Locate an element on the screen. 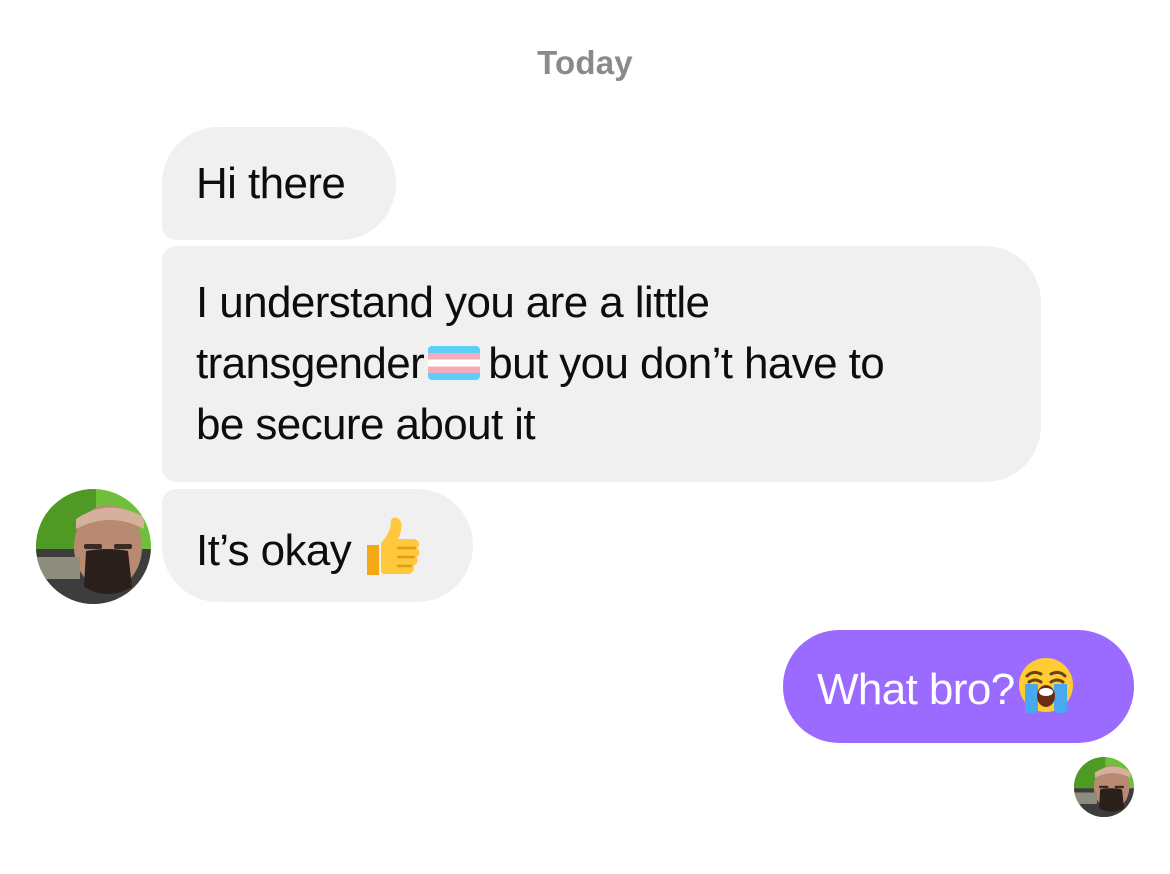  outgoing-message-bubble: What bro? is located at coordinates (958, 686).